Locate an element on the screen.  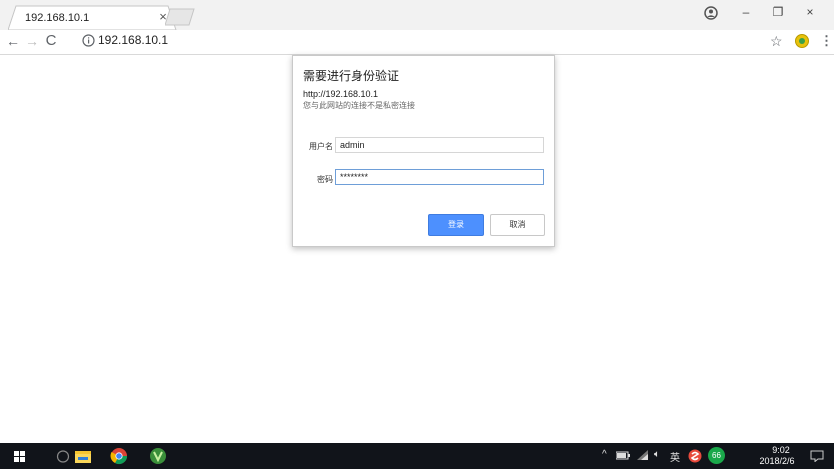
chrome-icon is located at coordinates (119, 456).